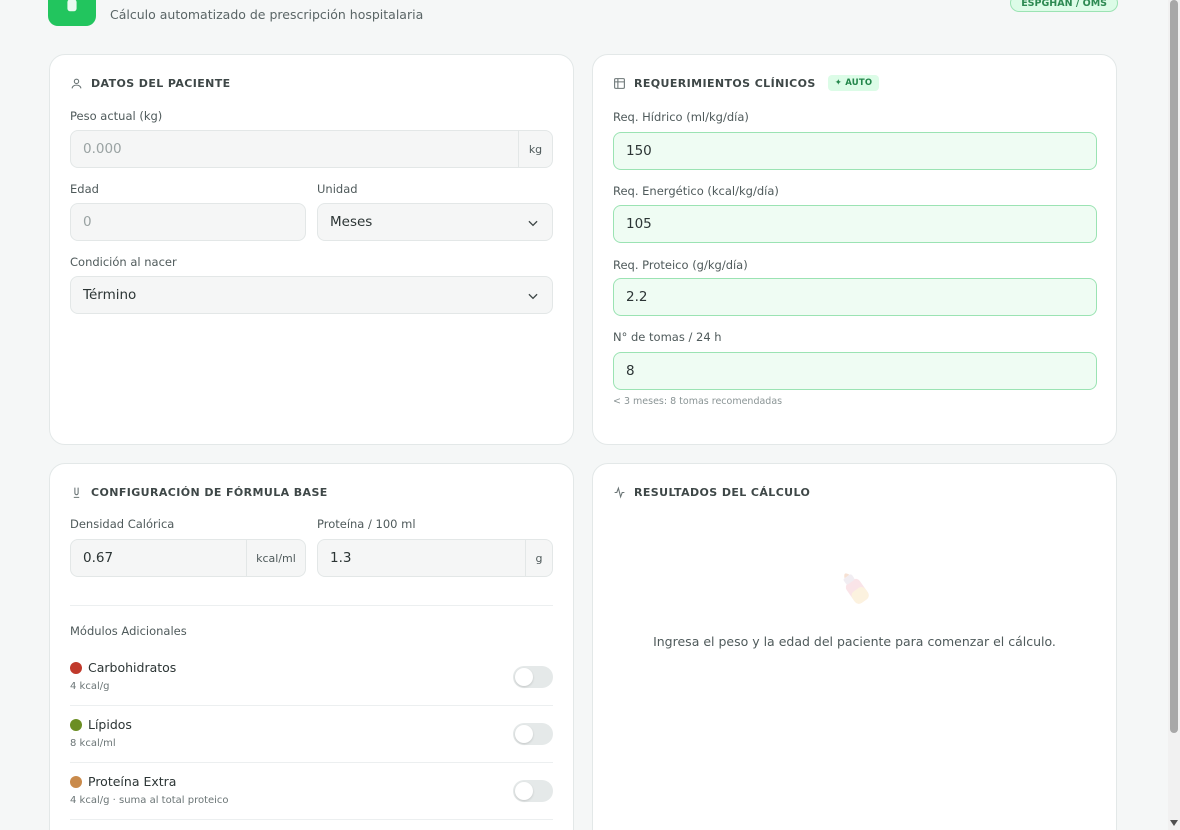 The width and height of the screenshot is (1180, 830). Describe the element at coordinates (366, 524) in the screenshot. I see `formula-protein-label: Proteína / 100 ml` at that location.